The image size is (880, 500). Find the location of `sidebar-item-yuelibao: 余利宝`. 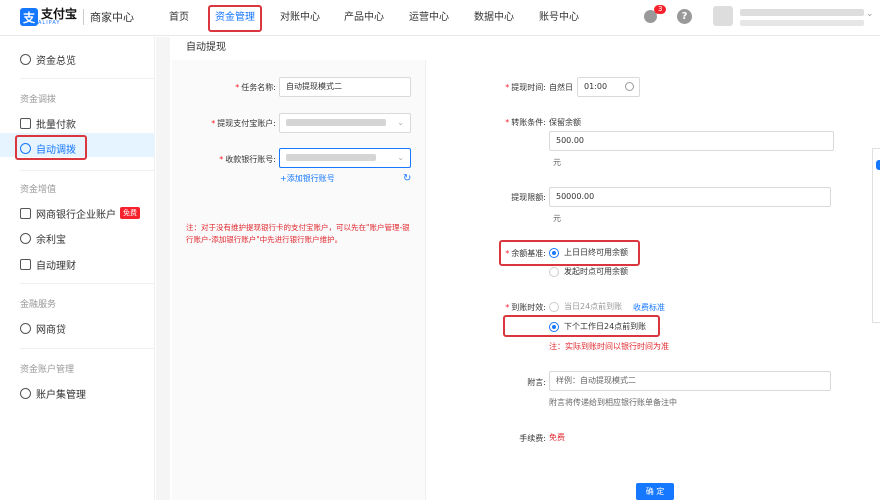

sidebar-item-yuelibao: 余利宝 is located at coordinates (43, 238).